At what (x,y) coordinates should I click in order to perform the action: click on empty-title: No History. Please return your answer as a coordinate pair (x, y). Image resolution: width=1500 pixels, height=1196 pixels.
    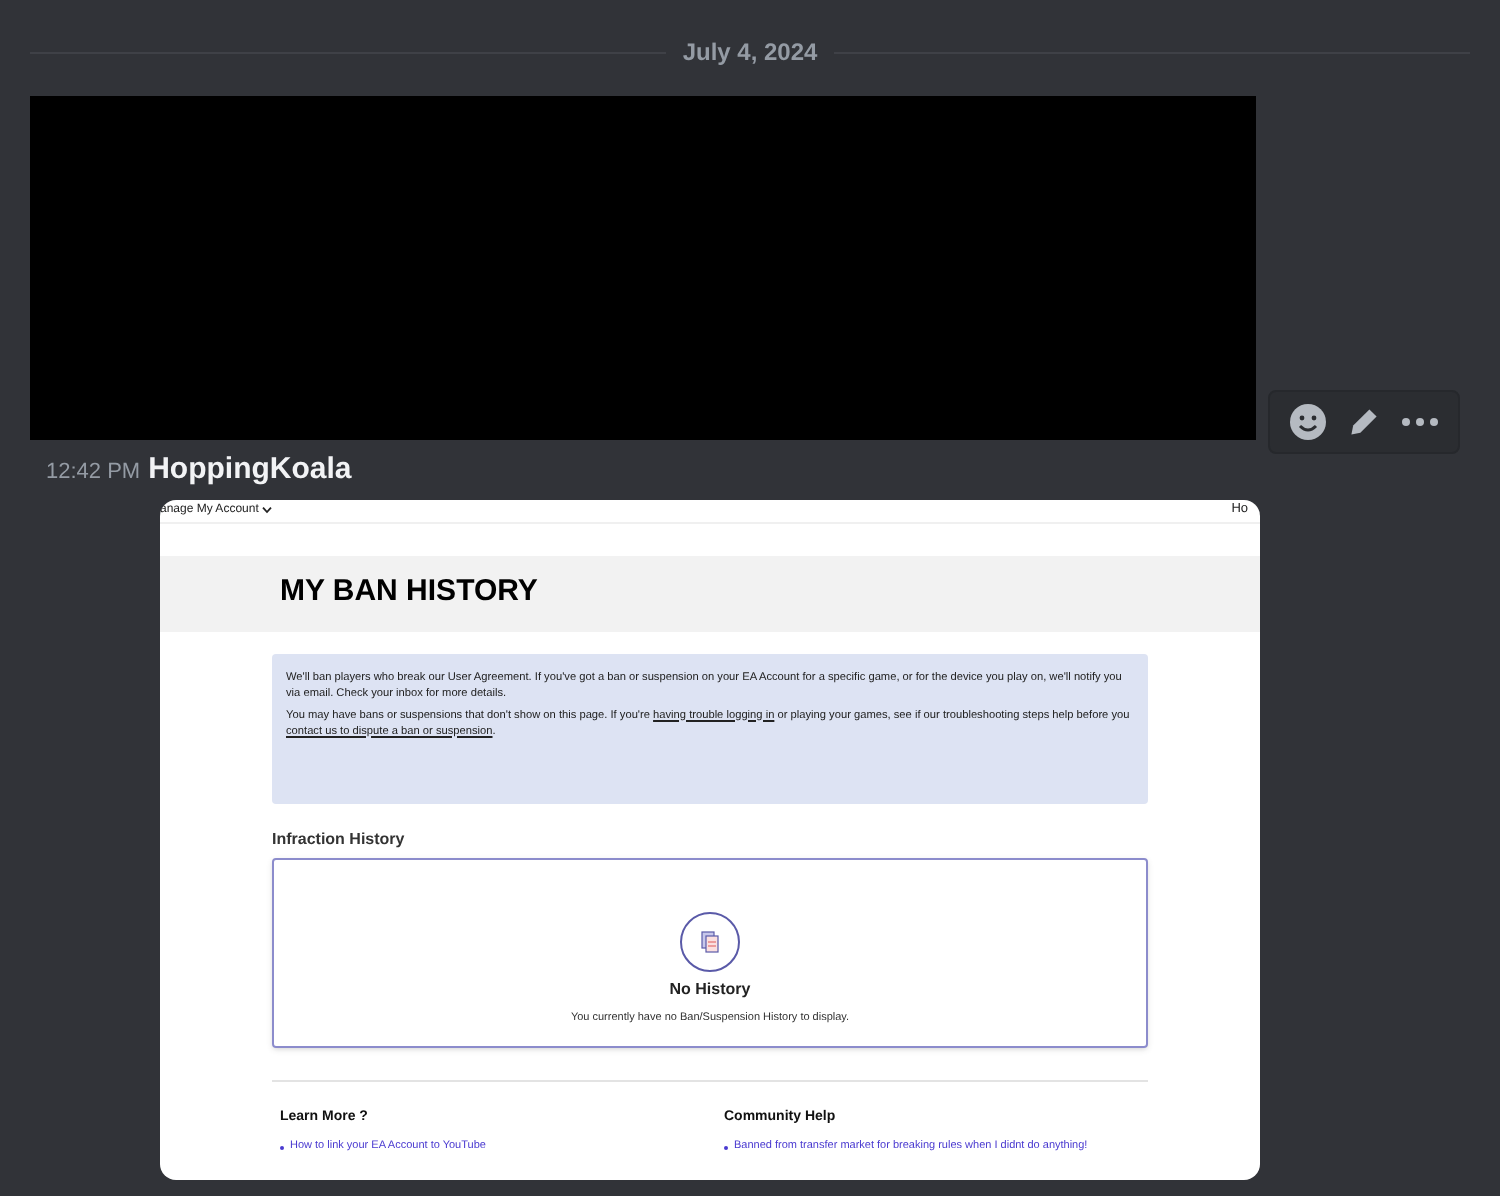
    Looking at the image, I should click on (710, 989).